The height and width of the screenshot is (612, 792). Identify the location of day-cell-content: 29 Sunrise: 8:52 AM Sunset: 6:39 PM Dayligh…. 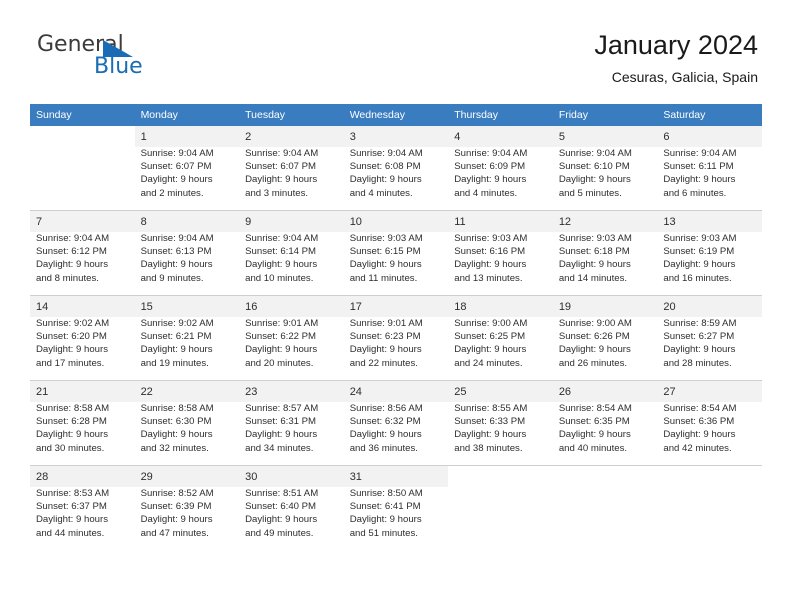
(187, 503).